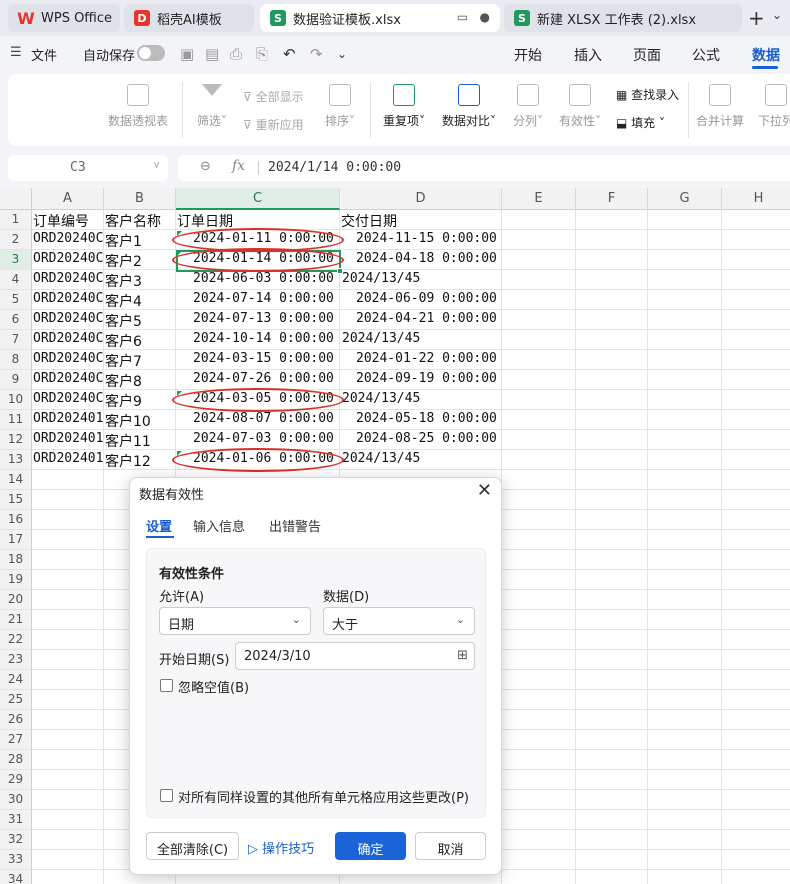 The width and height of the screenshot is (790, 884). Describe the element at coordinates (16, 460) in the screenshot. I see `row-header: 13` at that location.